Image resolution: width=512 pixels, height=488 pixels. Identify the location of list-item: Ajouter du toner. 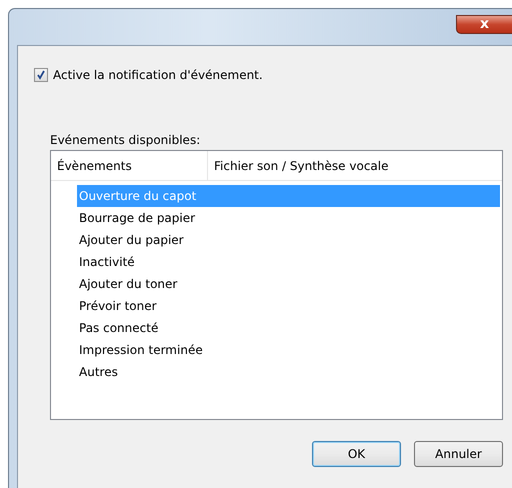
(288, 284).